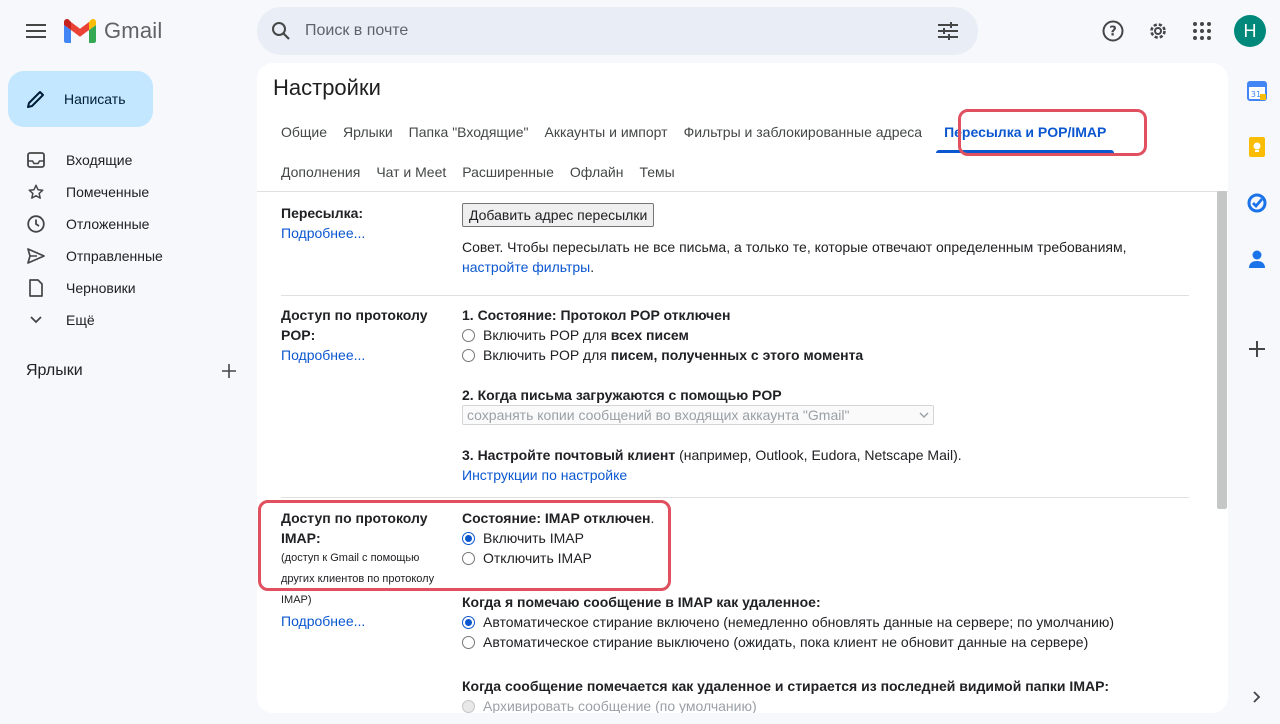 This screenshot has width=1280, height=724. What do you see at coordinates (108, 224) in the screenshot?
I see `sidebar-item-label: Отложенные` at bounding box center [108, 224].